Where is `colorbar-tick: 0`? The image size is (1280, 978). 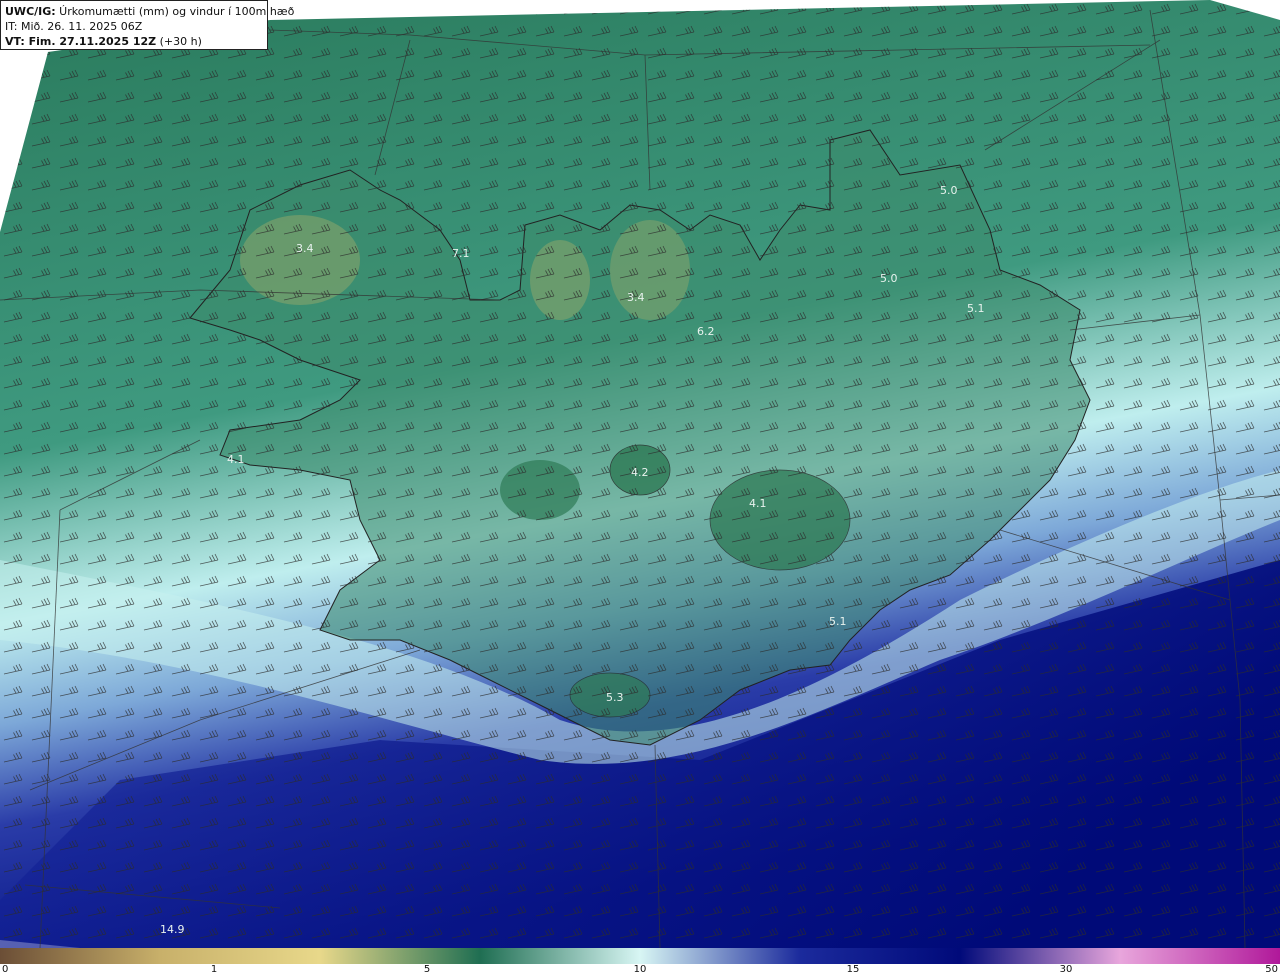
colorbar-tick: 0 is located at coordinates (5, 969).